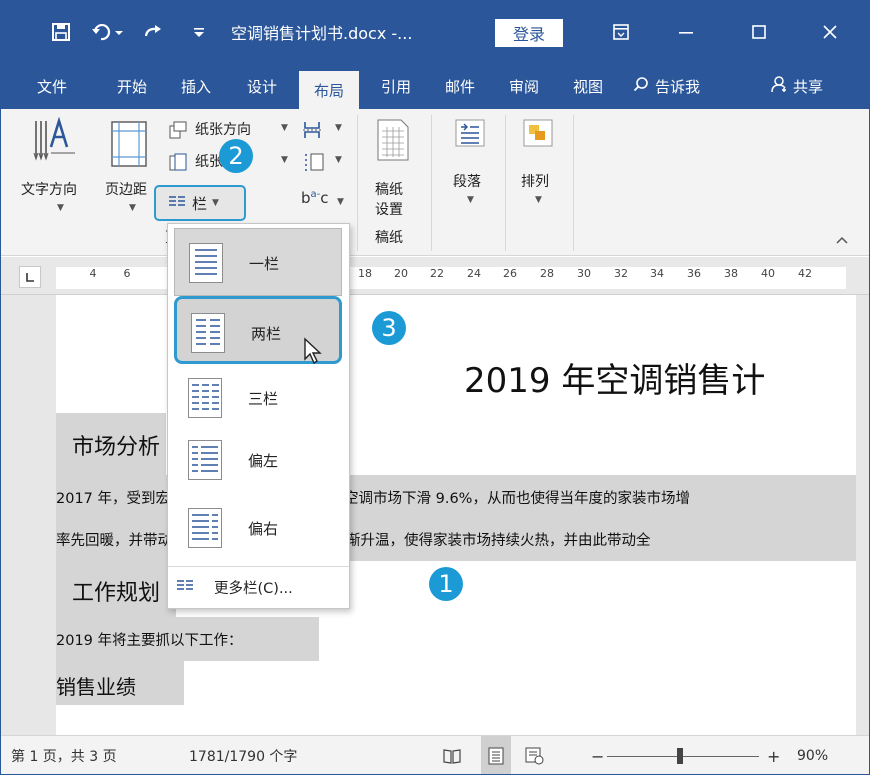 This screenshot has height=775, width=870. Describe the element at coordinates (460, 86) in the screenshot. I see `tab-mailings: 邮件` at that location.